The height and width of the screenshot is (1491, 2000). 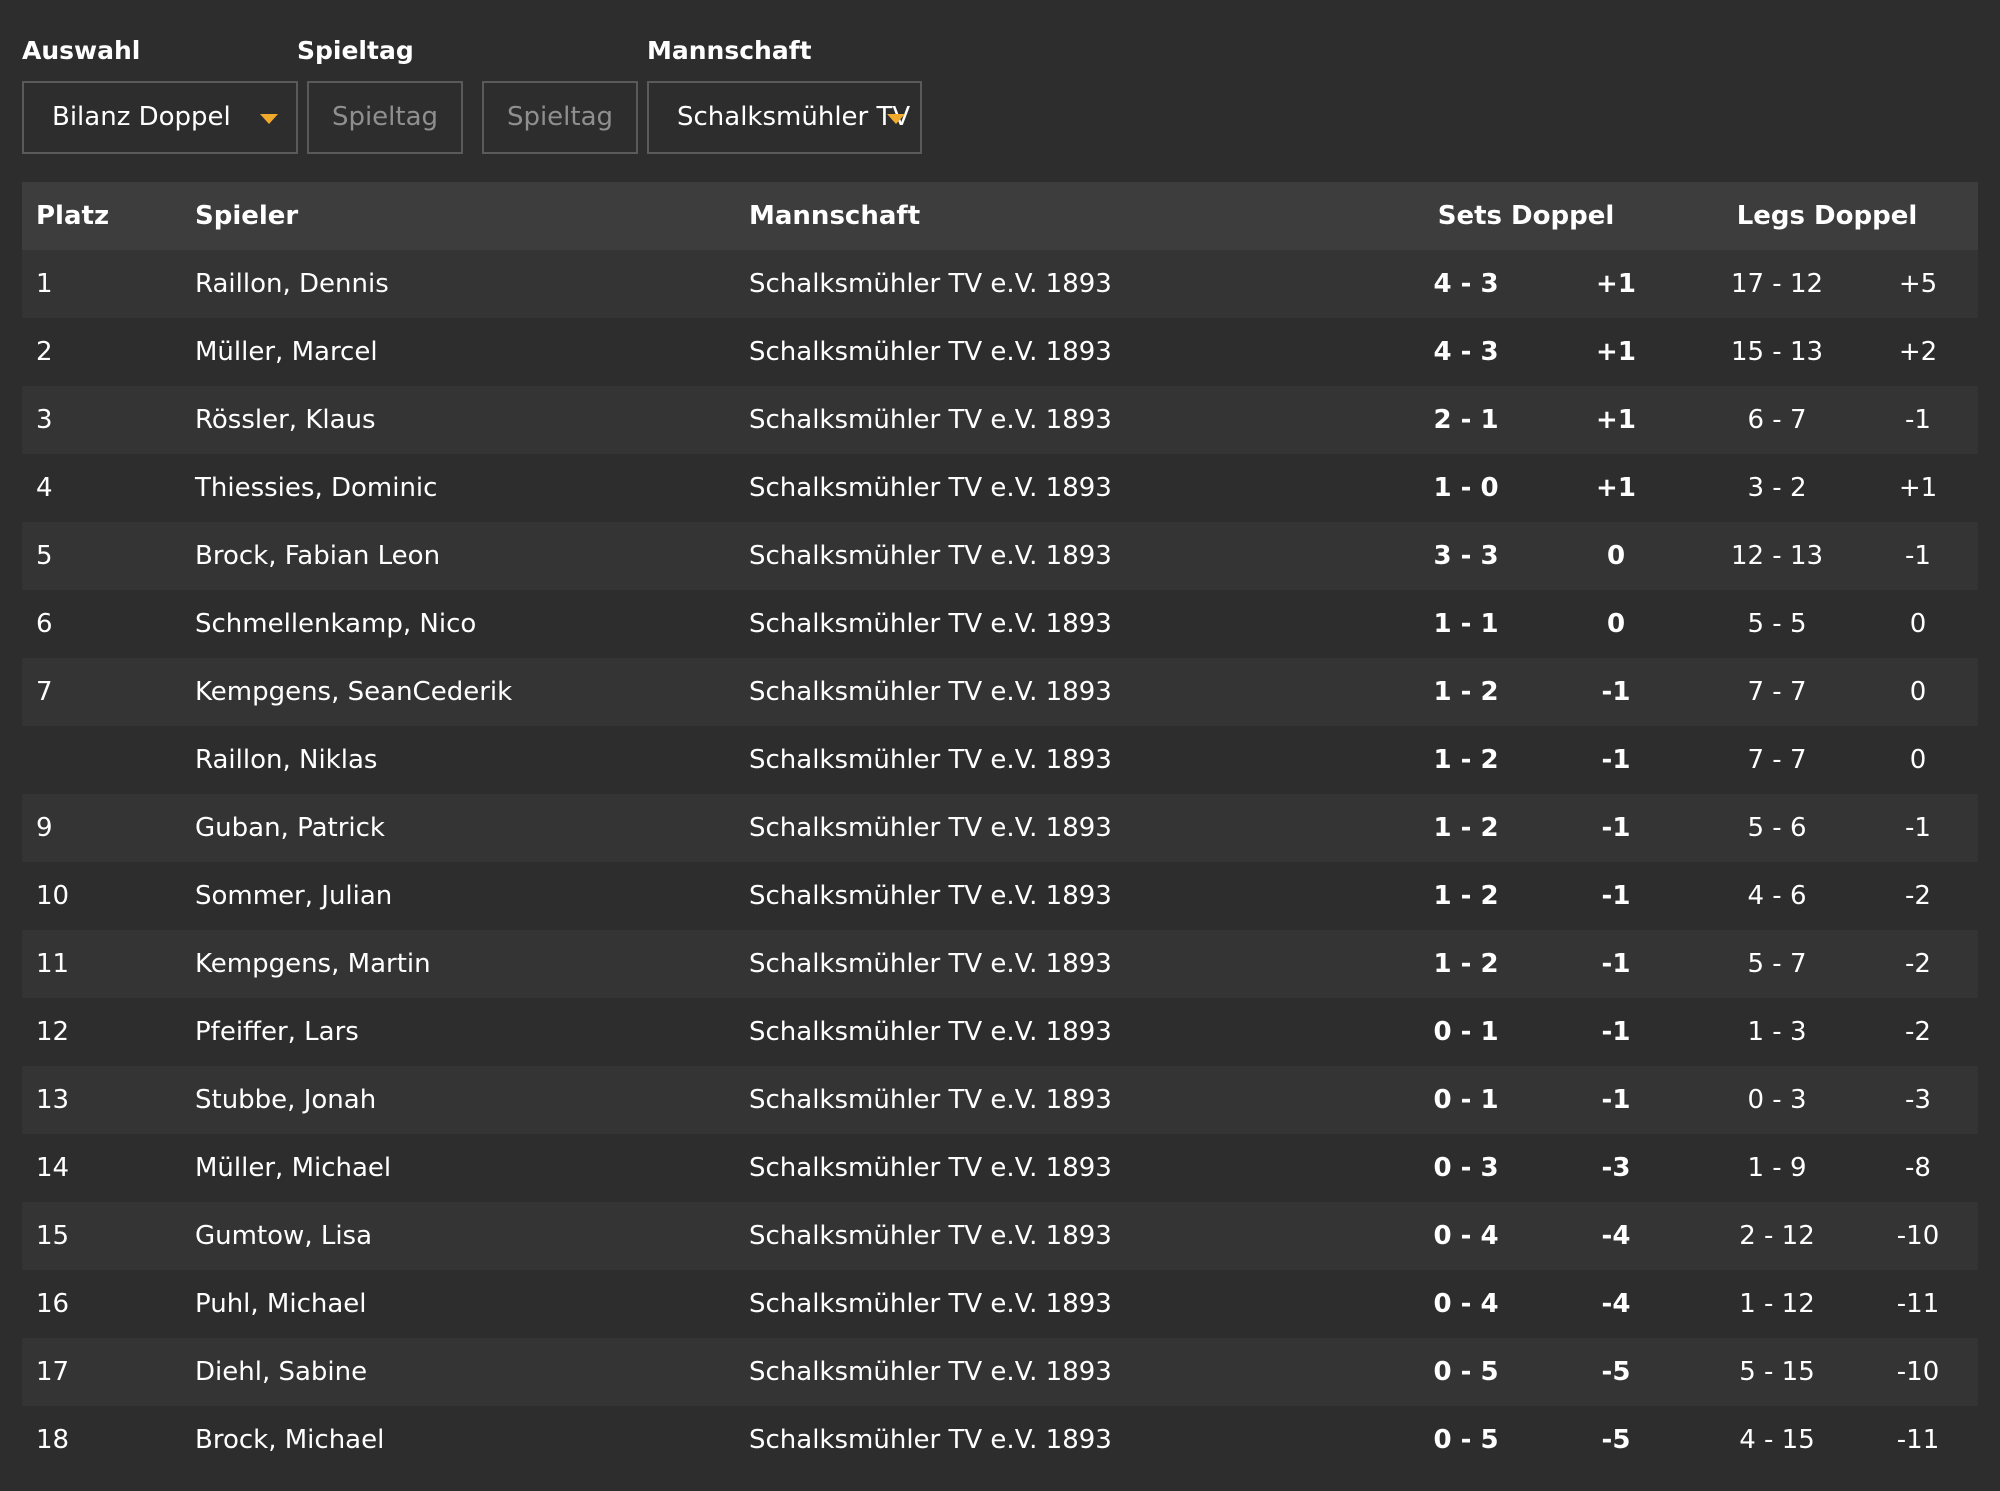 What do you see at coordinates (1466, 420) in the screenshot?
I see `sets-score: 2 - 1` at bounding box center [1466, 420].